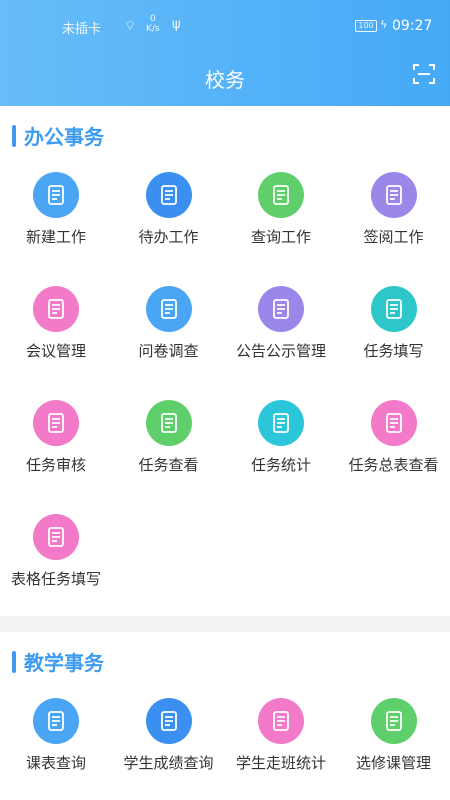 The image size is (450, 800). Describe the element at coordinates (393, 465) in the screenshot. I see `grid-item-label: 任务总表查看` at that location.